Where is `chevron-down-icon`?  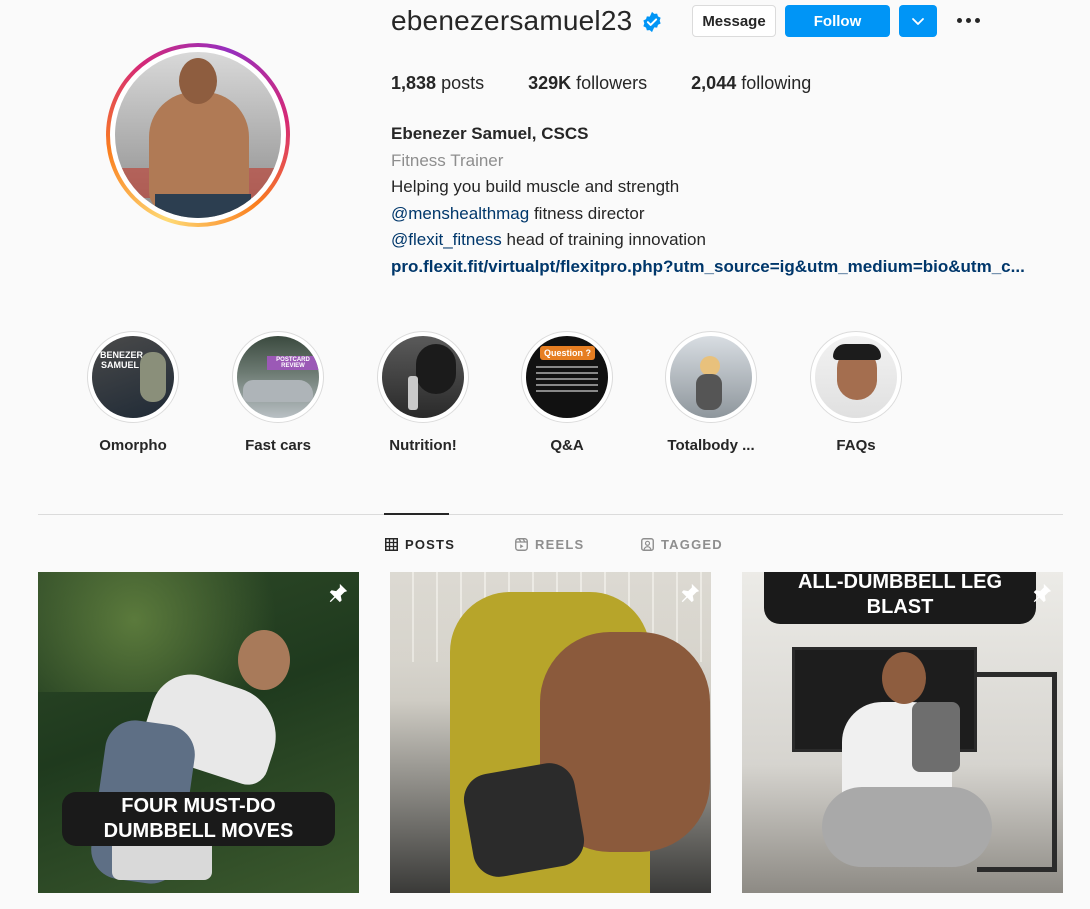
chevron-down-icon is located at coordinates (918, 21).